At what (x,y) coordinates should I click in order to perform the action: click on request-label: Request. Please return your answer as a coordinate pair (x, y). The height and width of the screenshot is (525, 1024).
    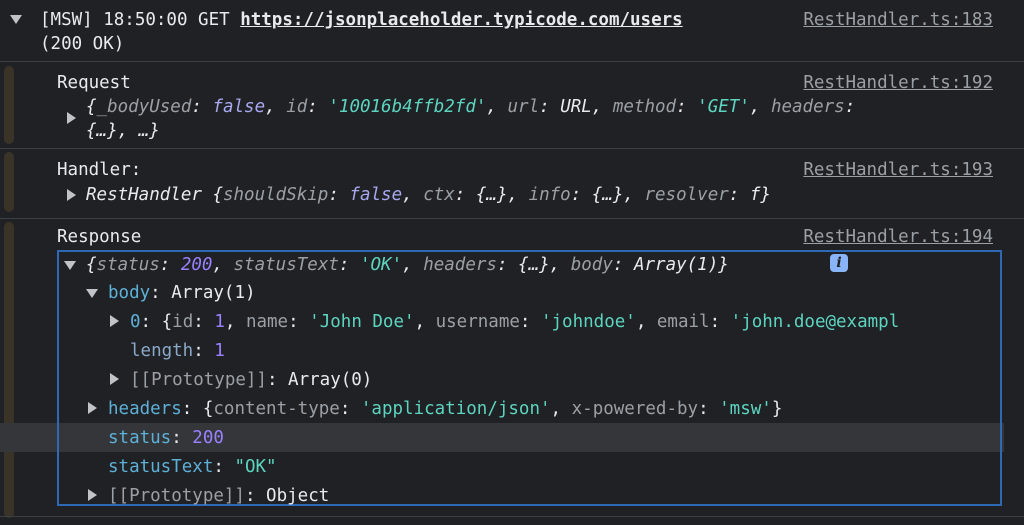
    Looking at the image, I should click on (94, 83).